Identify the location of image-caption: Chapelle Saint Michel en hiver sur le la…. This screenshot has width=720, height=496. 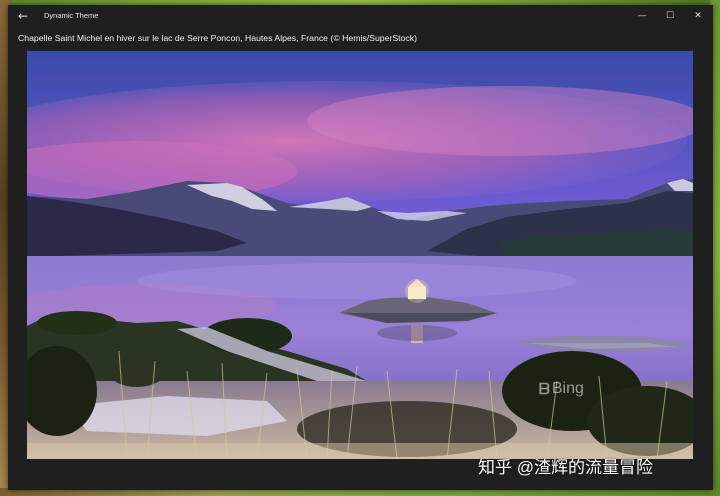
(217, 38).